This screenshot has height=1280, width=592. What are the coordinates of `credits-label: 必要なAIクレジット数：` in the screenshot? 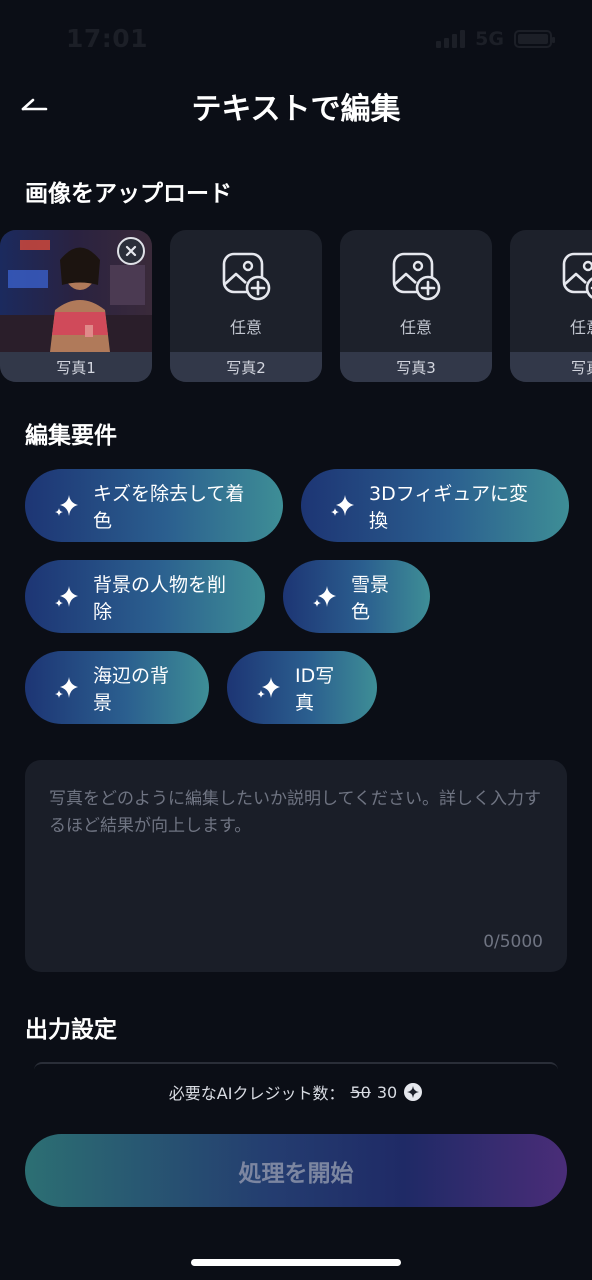 It's located at (256, 1093).